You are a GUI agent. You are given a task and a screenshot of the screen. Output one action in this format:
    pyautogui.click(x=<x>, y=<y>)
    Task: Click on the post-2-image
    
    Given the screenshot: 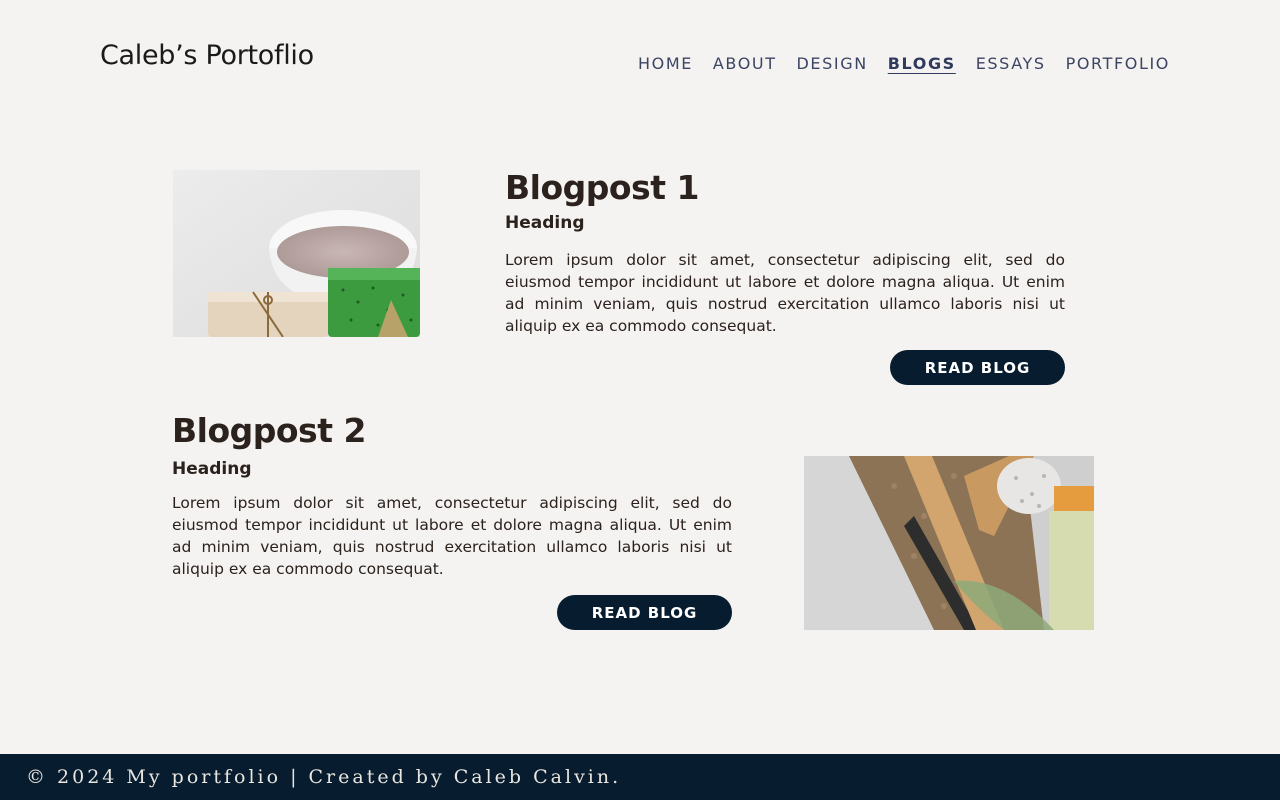 What is the action you would take?
    pyautogui.click(x=949, y=543)
    